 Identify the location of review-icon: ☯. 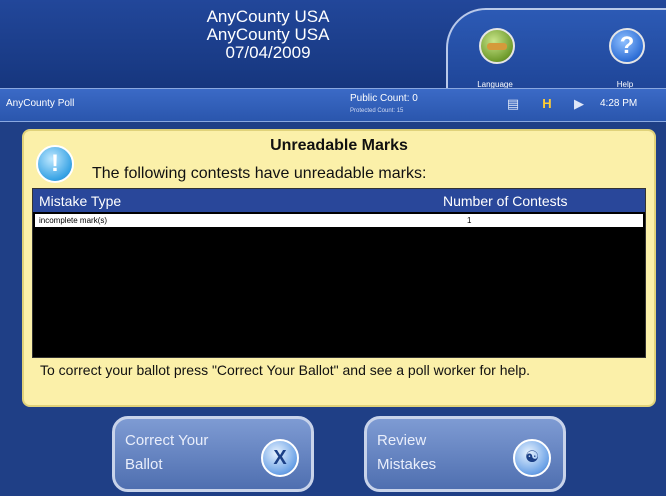
(532, 458).